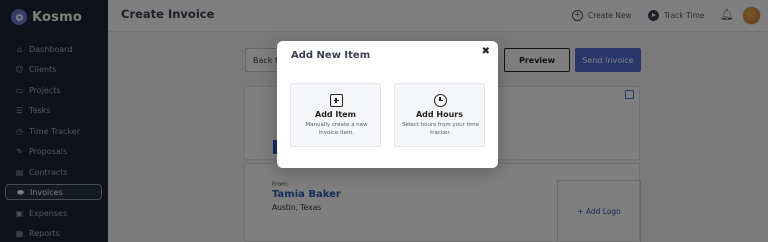 The width and height of the screenshot is (768, 242). I want to click on add-hours-title: Add Hours, so click(439, 114).